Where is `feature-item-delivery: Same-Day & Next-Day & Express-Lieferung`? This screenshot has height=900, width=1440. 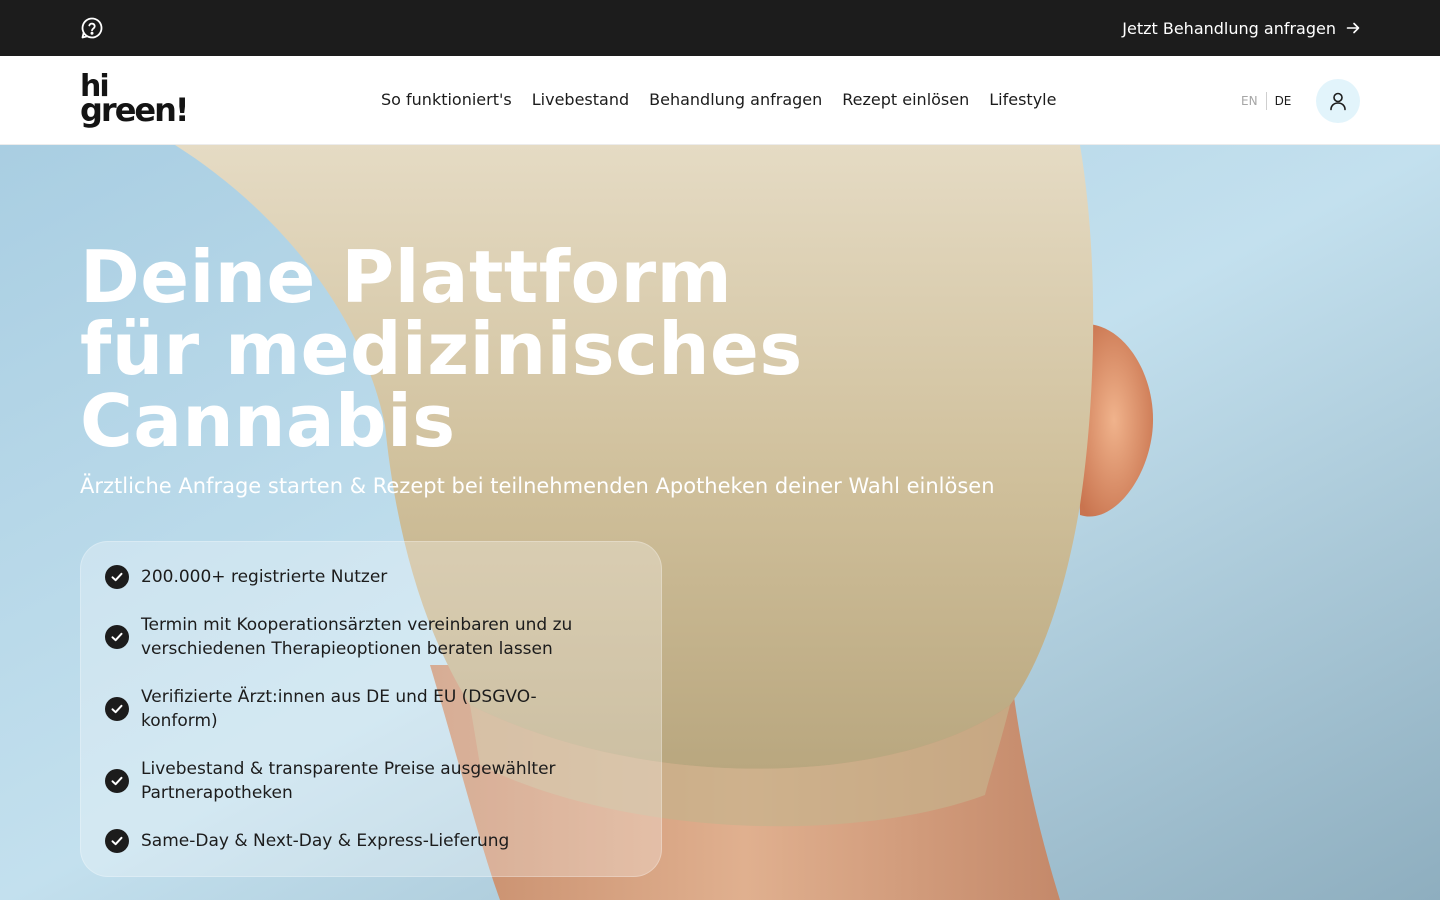 feature-item-delivery: Same-Day & Next-Day & Express-Lieferung is located at coordinates (358, 841).